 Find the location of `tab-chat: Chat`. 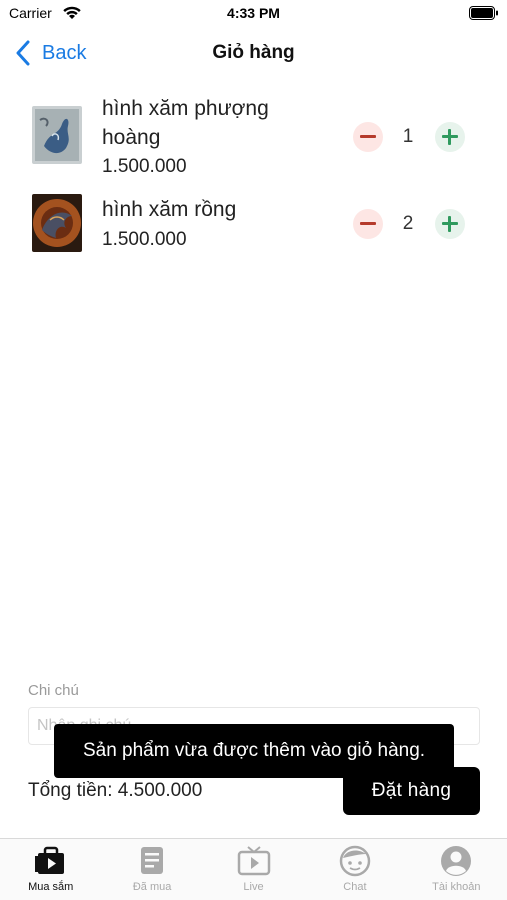

tab-chat: Chat is located at coordinates (354, 869).